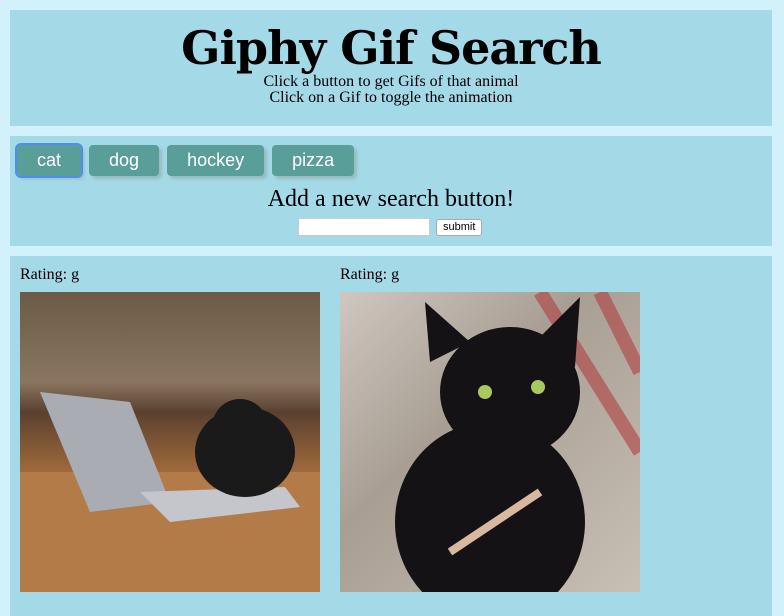 The image size is (784, 616). I want to click on cat-laptop-illustration, so click(170, 492).